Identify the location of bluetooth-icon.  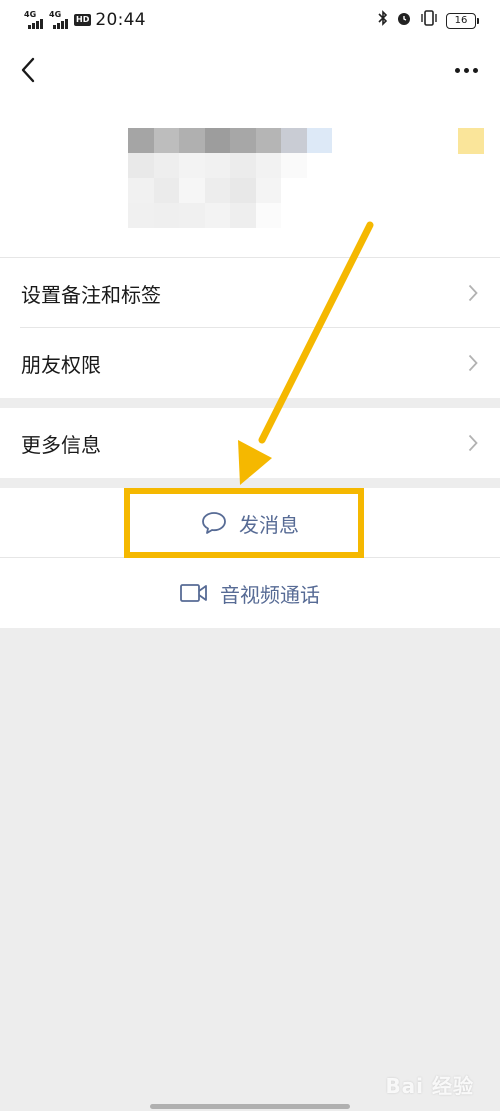
(383, 20).